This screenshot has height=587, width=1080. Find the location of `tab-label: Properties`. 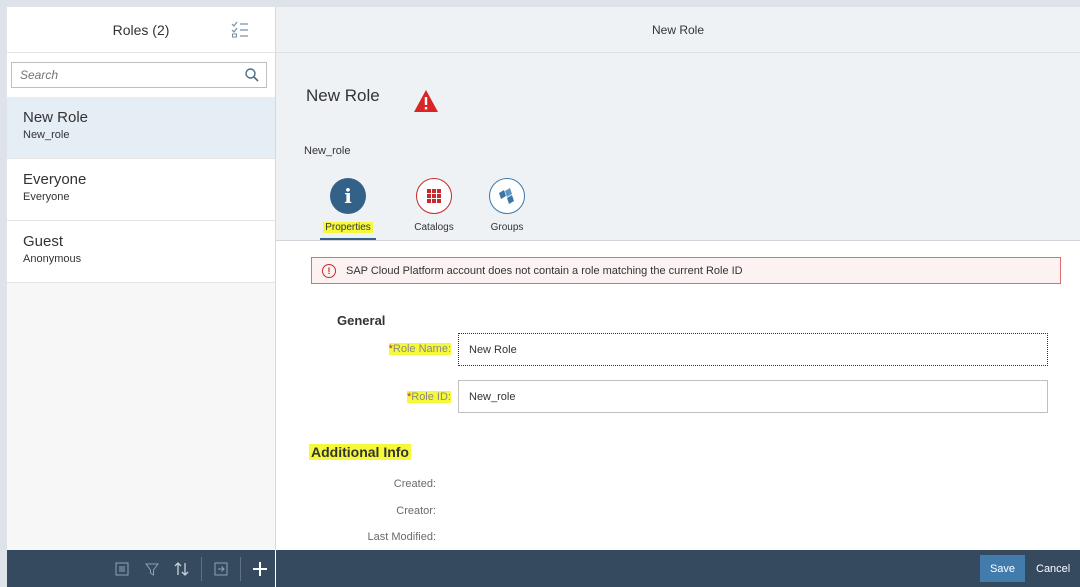

tab-label: Properties is located at coordinates (348, 227).